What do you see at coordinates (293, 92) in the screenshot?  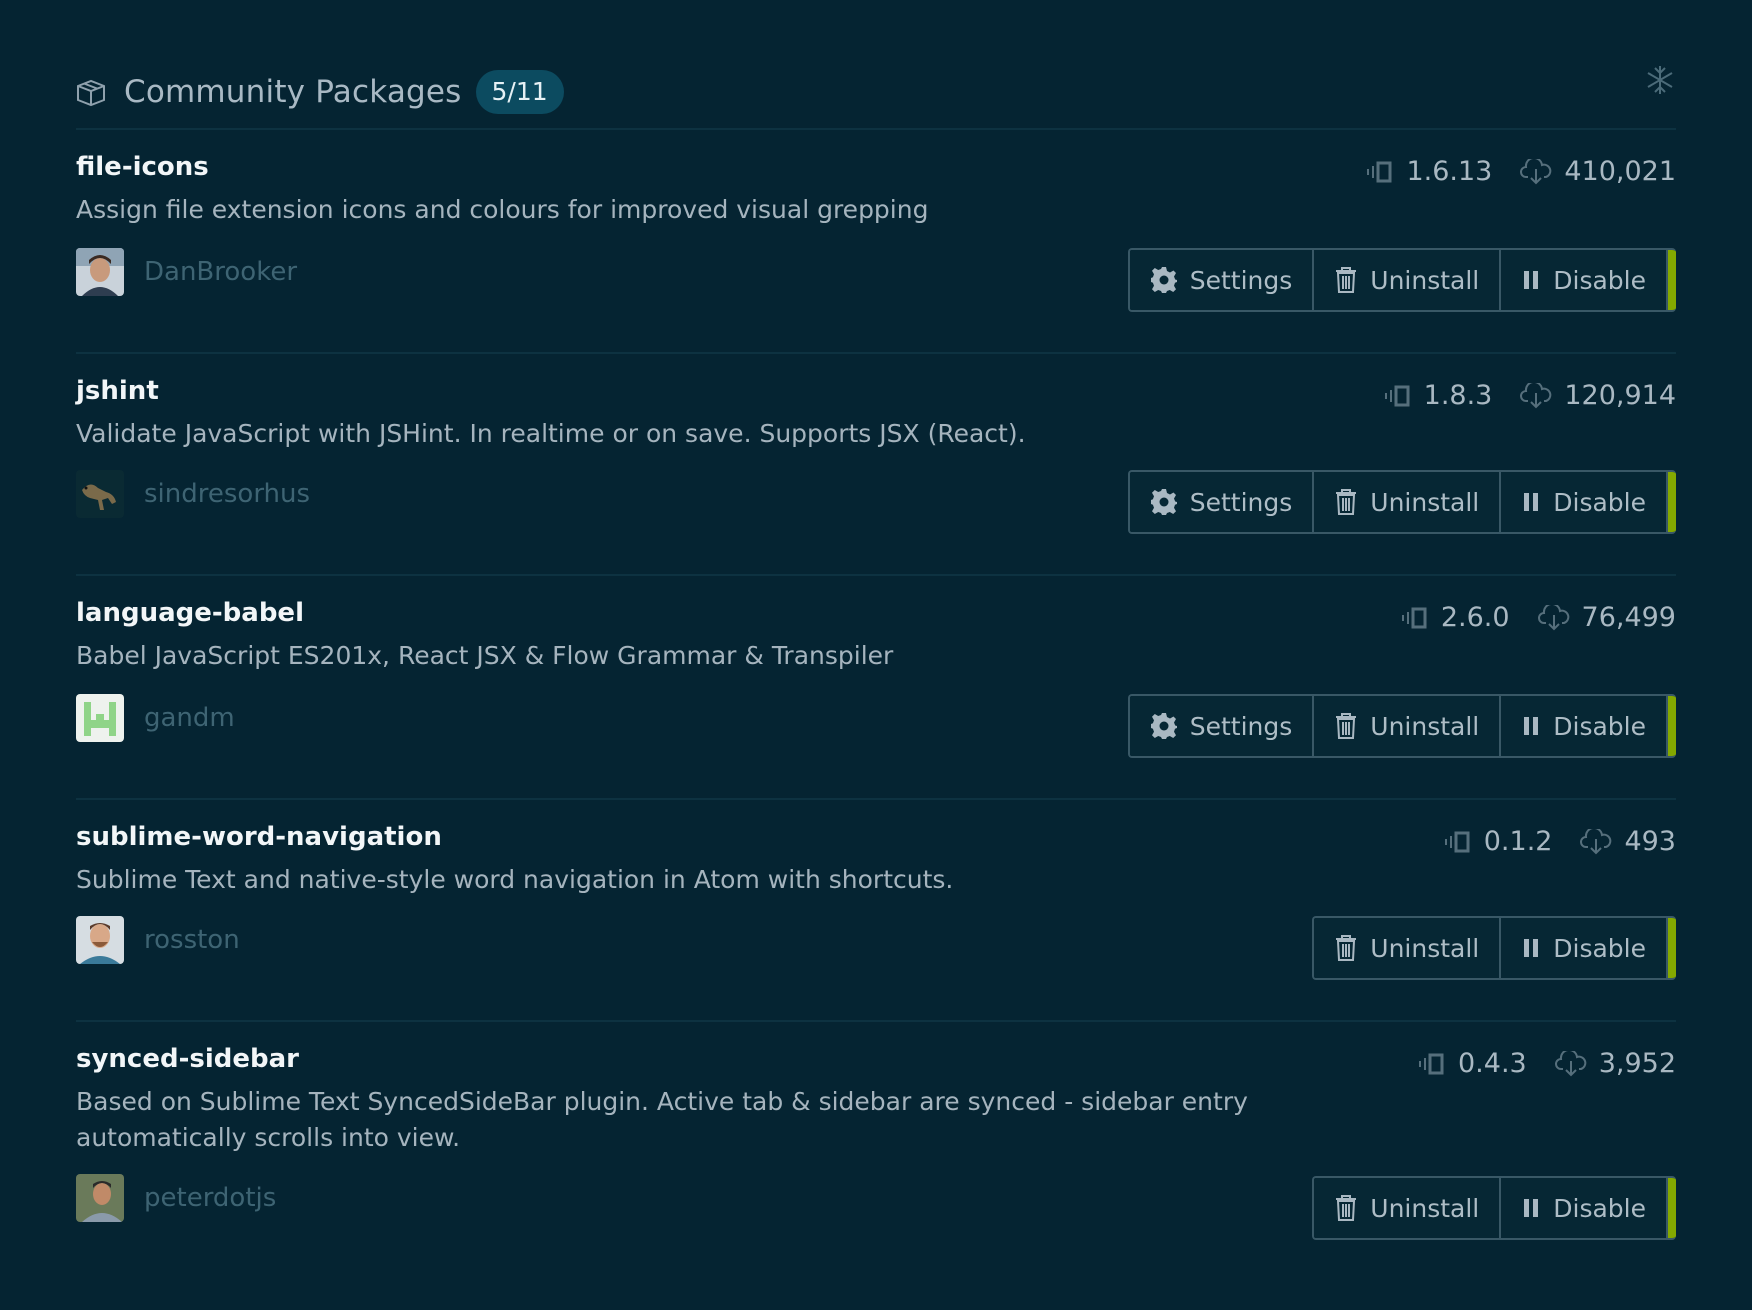 I see `section-title: Community Packages` at bounding box center [293, 92].